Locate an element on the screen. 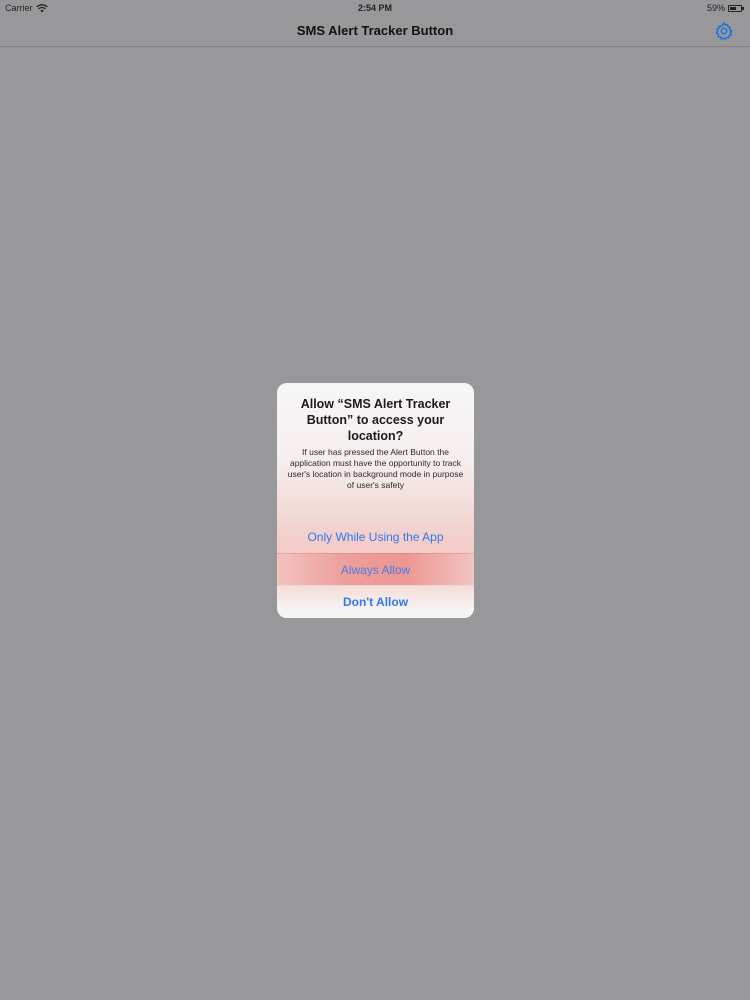 Image resolution: width=750 pixels, height=1000 pixels. dont-allow-button: Don't Allow is located at coordinates (375, 601).